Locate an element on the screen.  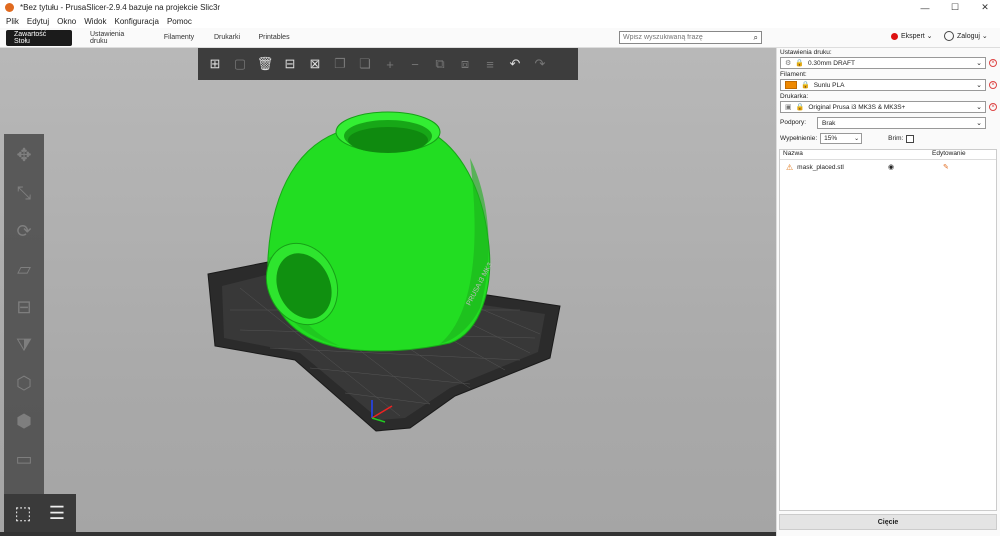
login-label: Zaloguj is located at coordinates (968, 36).